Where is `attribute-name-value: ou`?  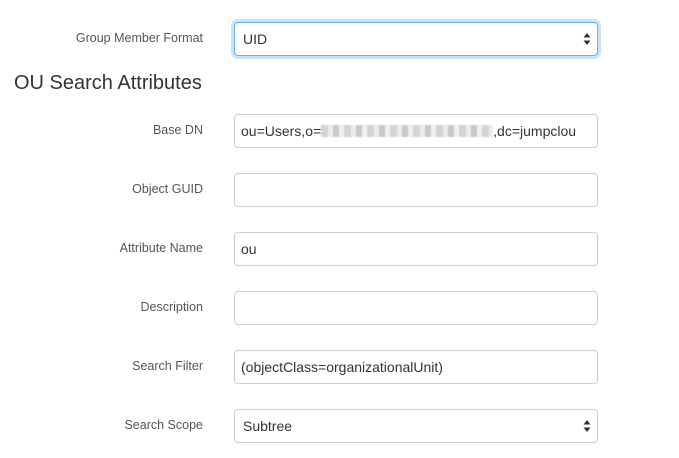
attribute-name-value: ou is located at coordinates (249, 249).